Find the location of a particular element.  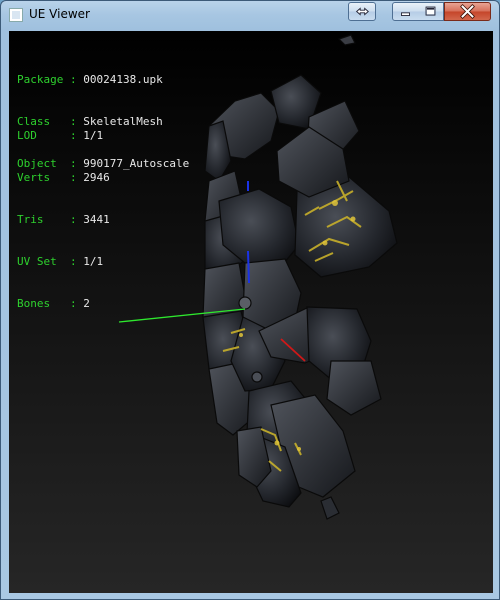

stat-label: Verts is located at coordinates (43, 177).